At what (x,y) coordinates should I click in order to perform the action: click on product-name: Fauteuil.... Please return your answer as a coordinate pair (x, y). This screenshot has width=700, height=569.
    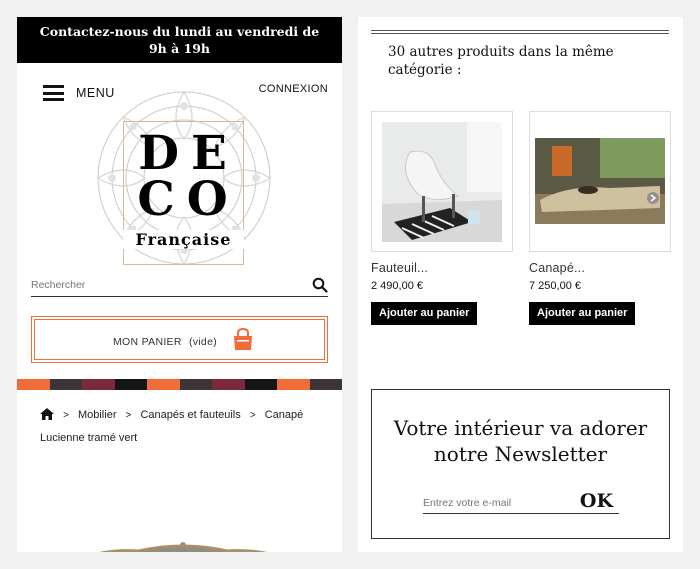
    Looking at the image, I should click on (442, 268).